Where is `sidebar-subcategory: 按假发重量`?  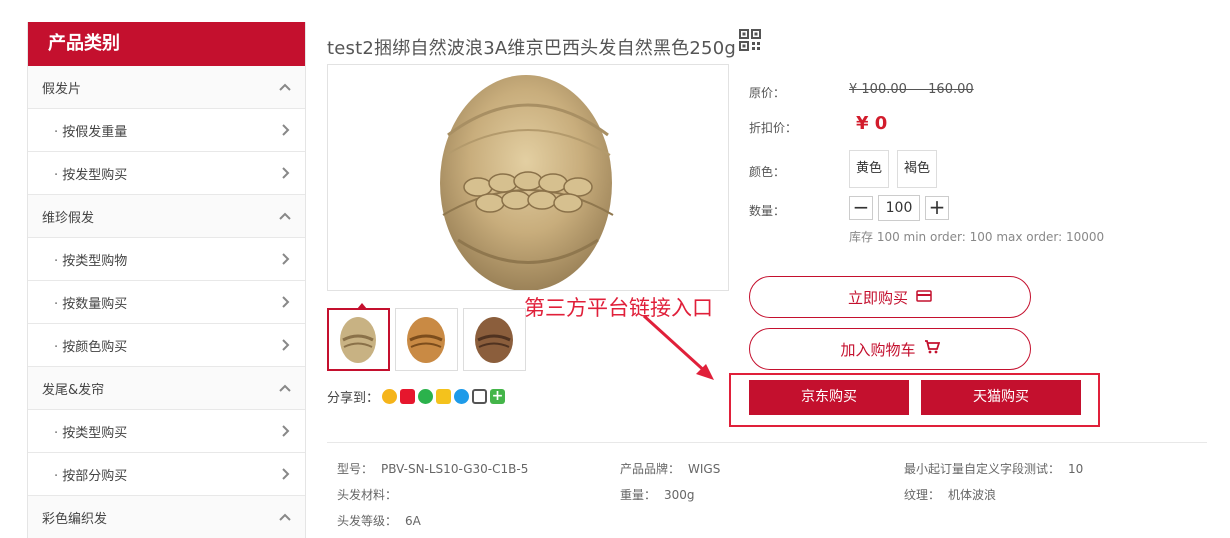 sidebar-subcategory: 按假发重量 is located at coordinates (166, 130).